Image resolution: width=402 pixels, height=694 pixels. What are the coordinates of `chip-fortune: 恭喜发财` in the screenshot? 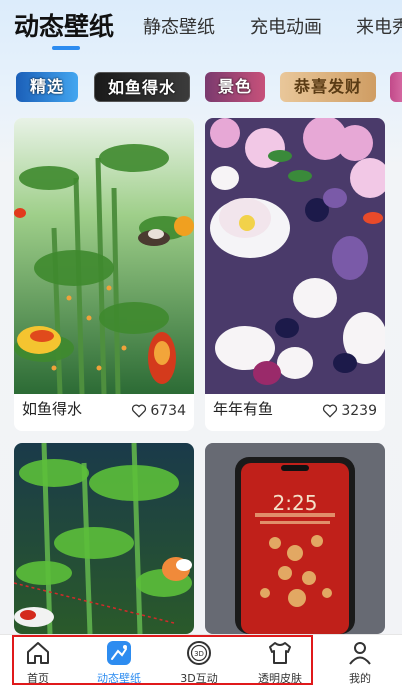 It's located at (328, 87).